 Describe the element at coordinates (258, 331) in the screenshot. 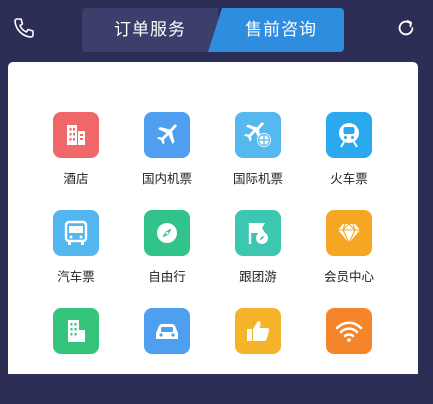

I see `thumbs-up-icon` at that location.